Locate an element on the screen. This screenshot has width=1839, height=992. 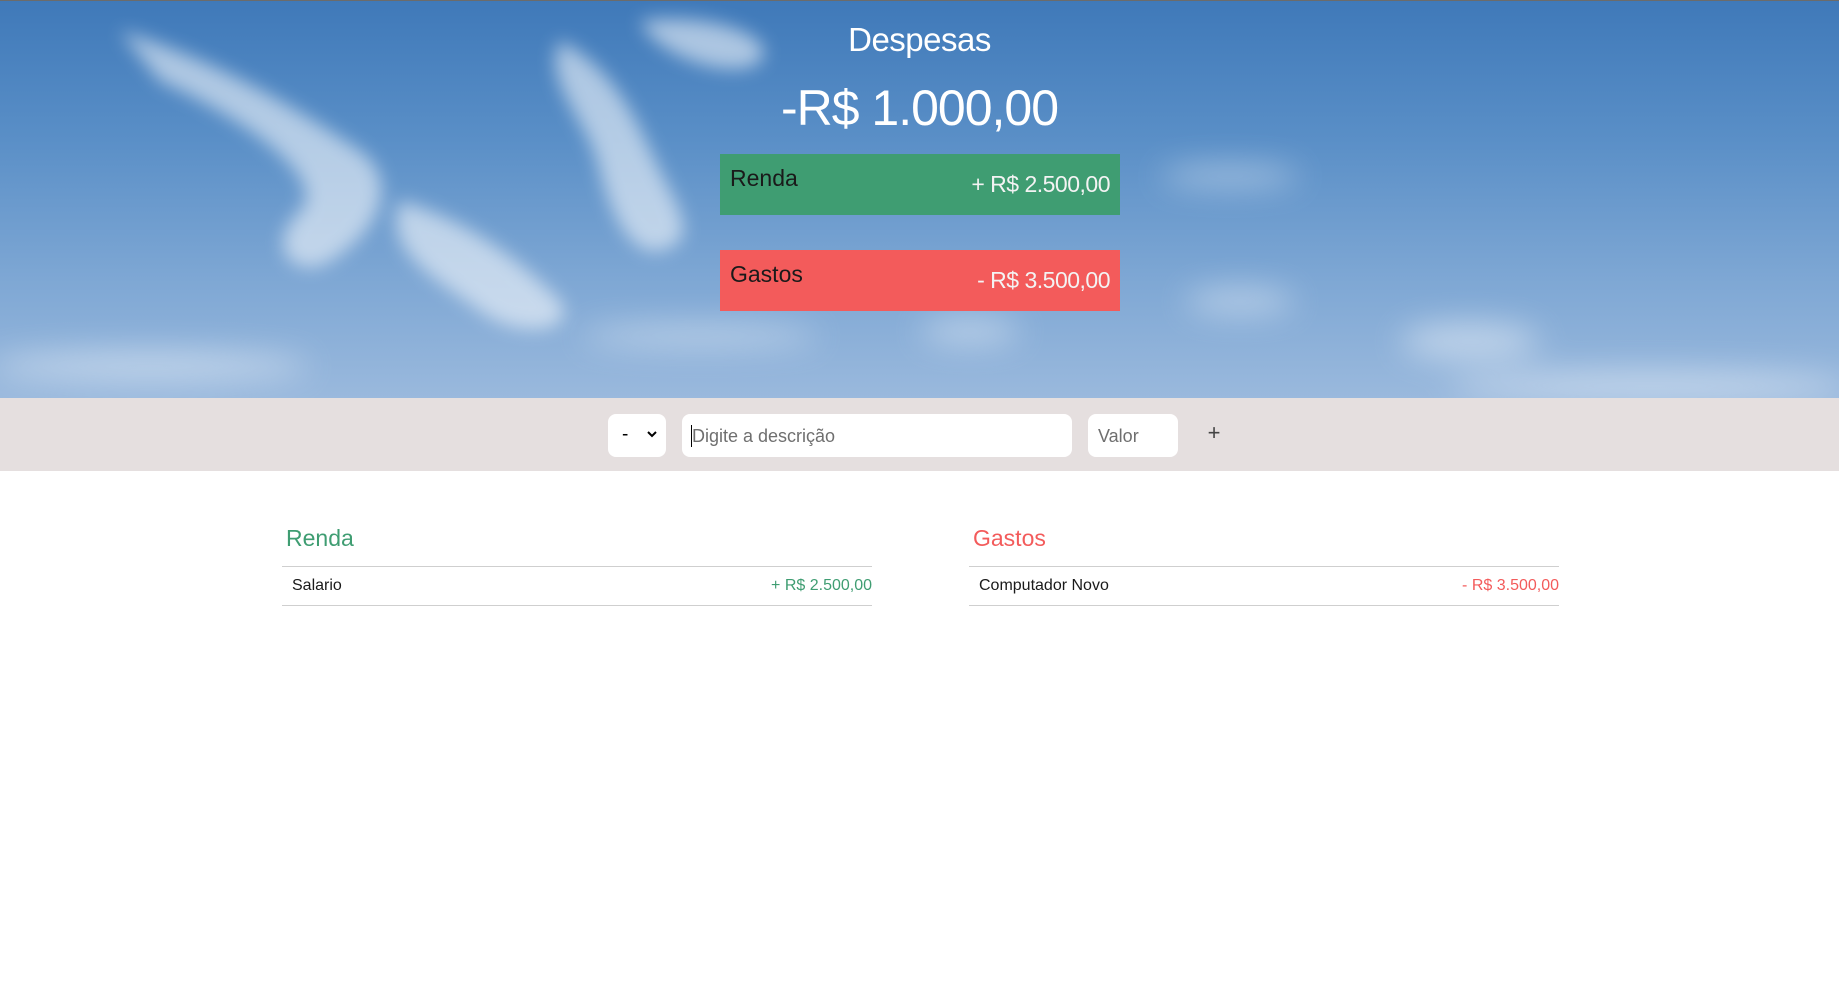
income-list: Renda Salario + R$ 2.500,00 is located at coordinates (577, 563).